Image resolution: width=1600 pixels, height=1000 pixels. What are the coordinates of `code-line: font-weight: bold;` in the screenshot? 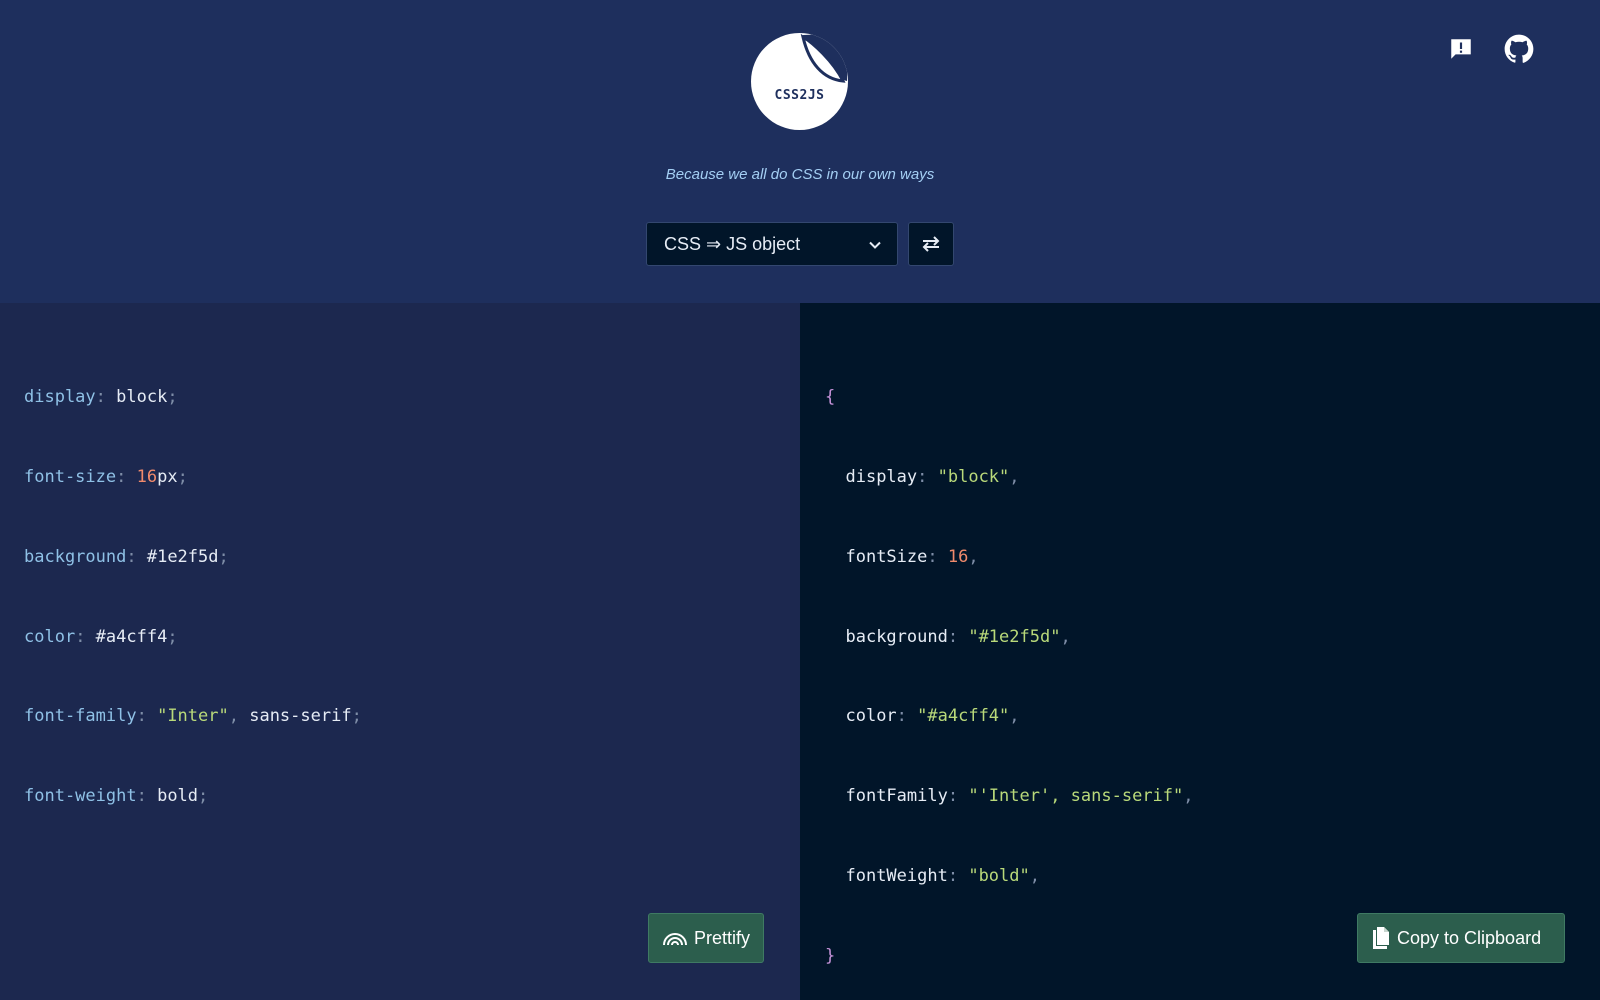 It's located at (116, 796).